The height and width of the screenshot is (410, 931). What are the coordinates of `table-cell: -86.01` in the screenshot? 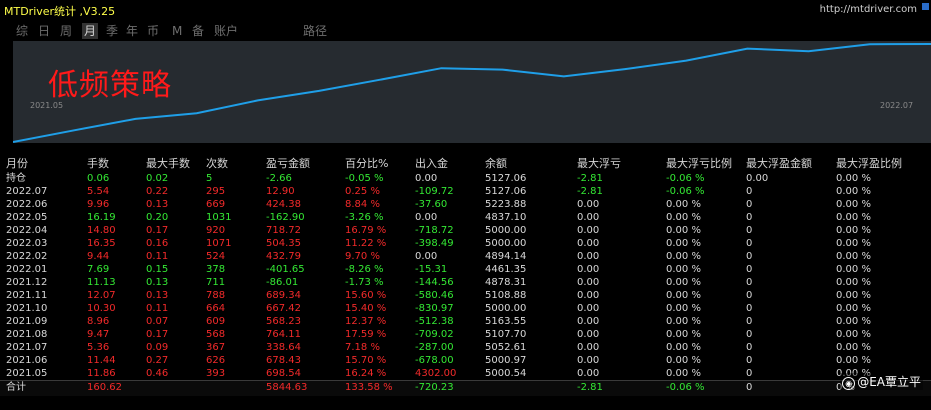 It's located at (282, 282).